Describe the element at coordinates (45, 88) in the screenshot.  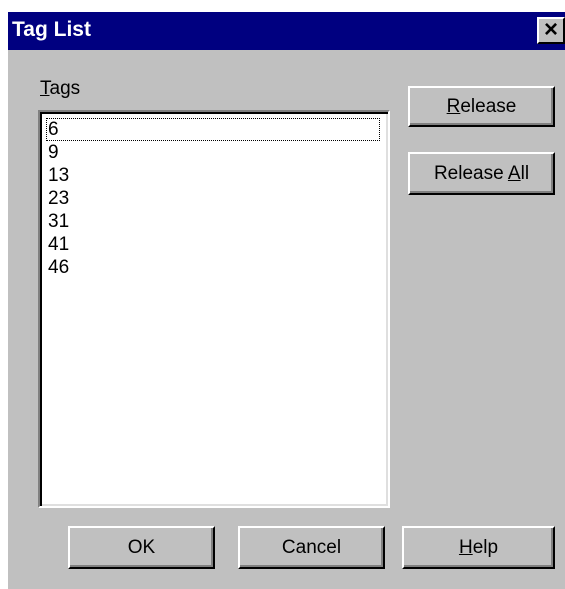
I see `tags-label-mnemonic: T` at that location.